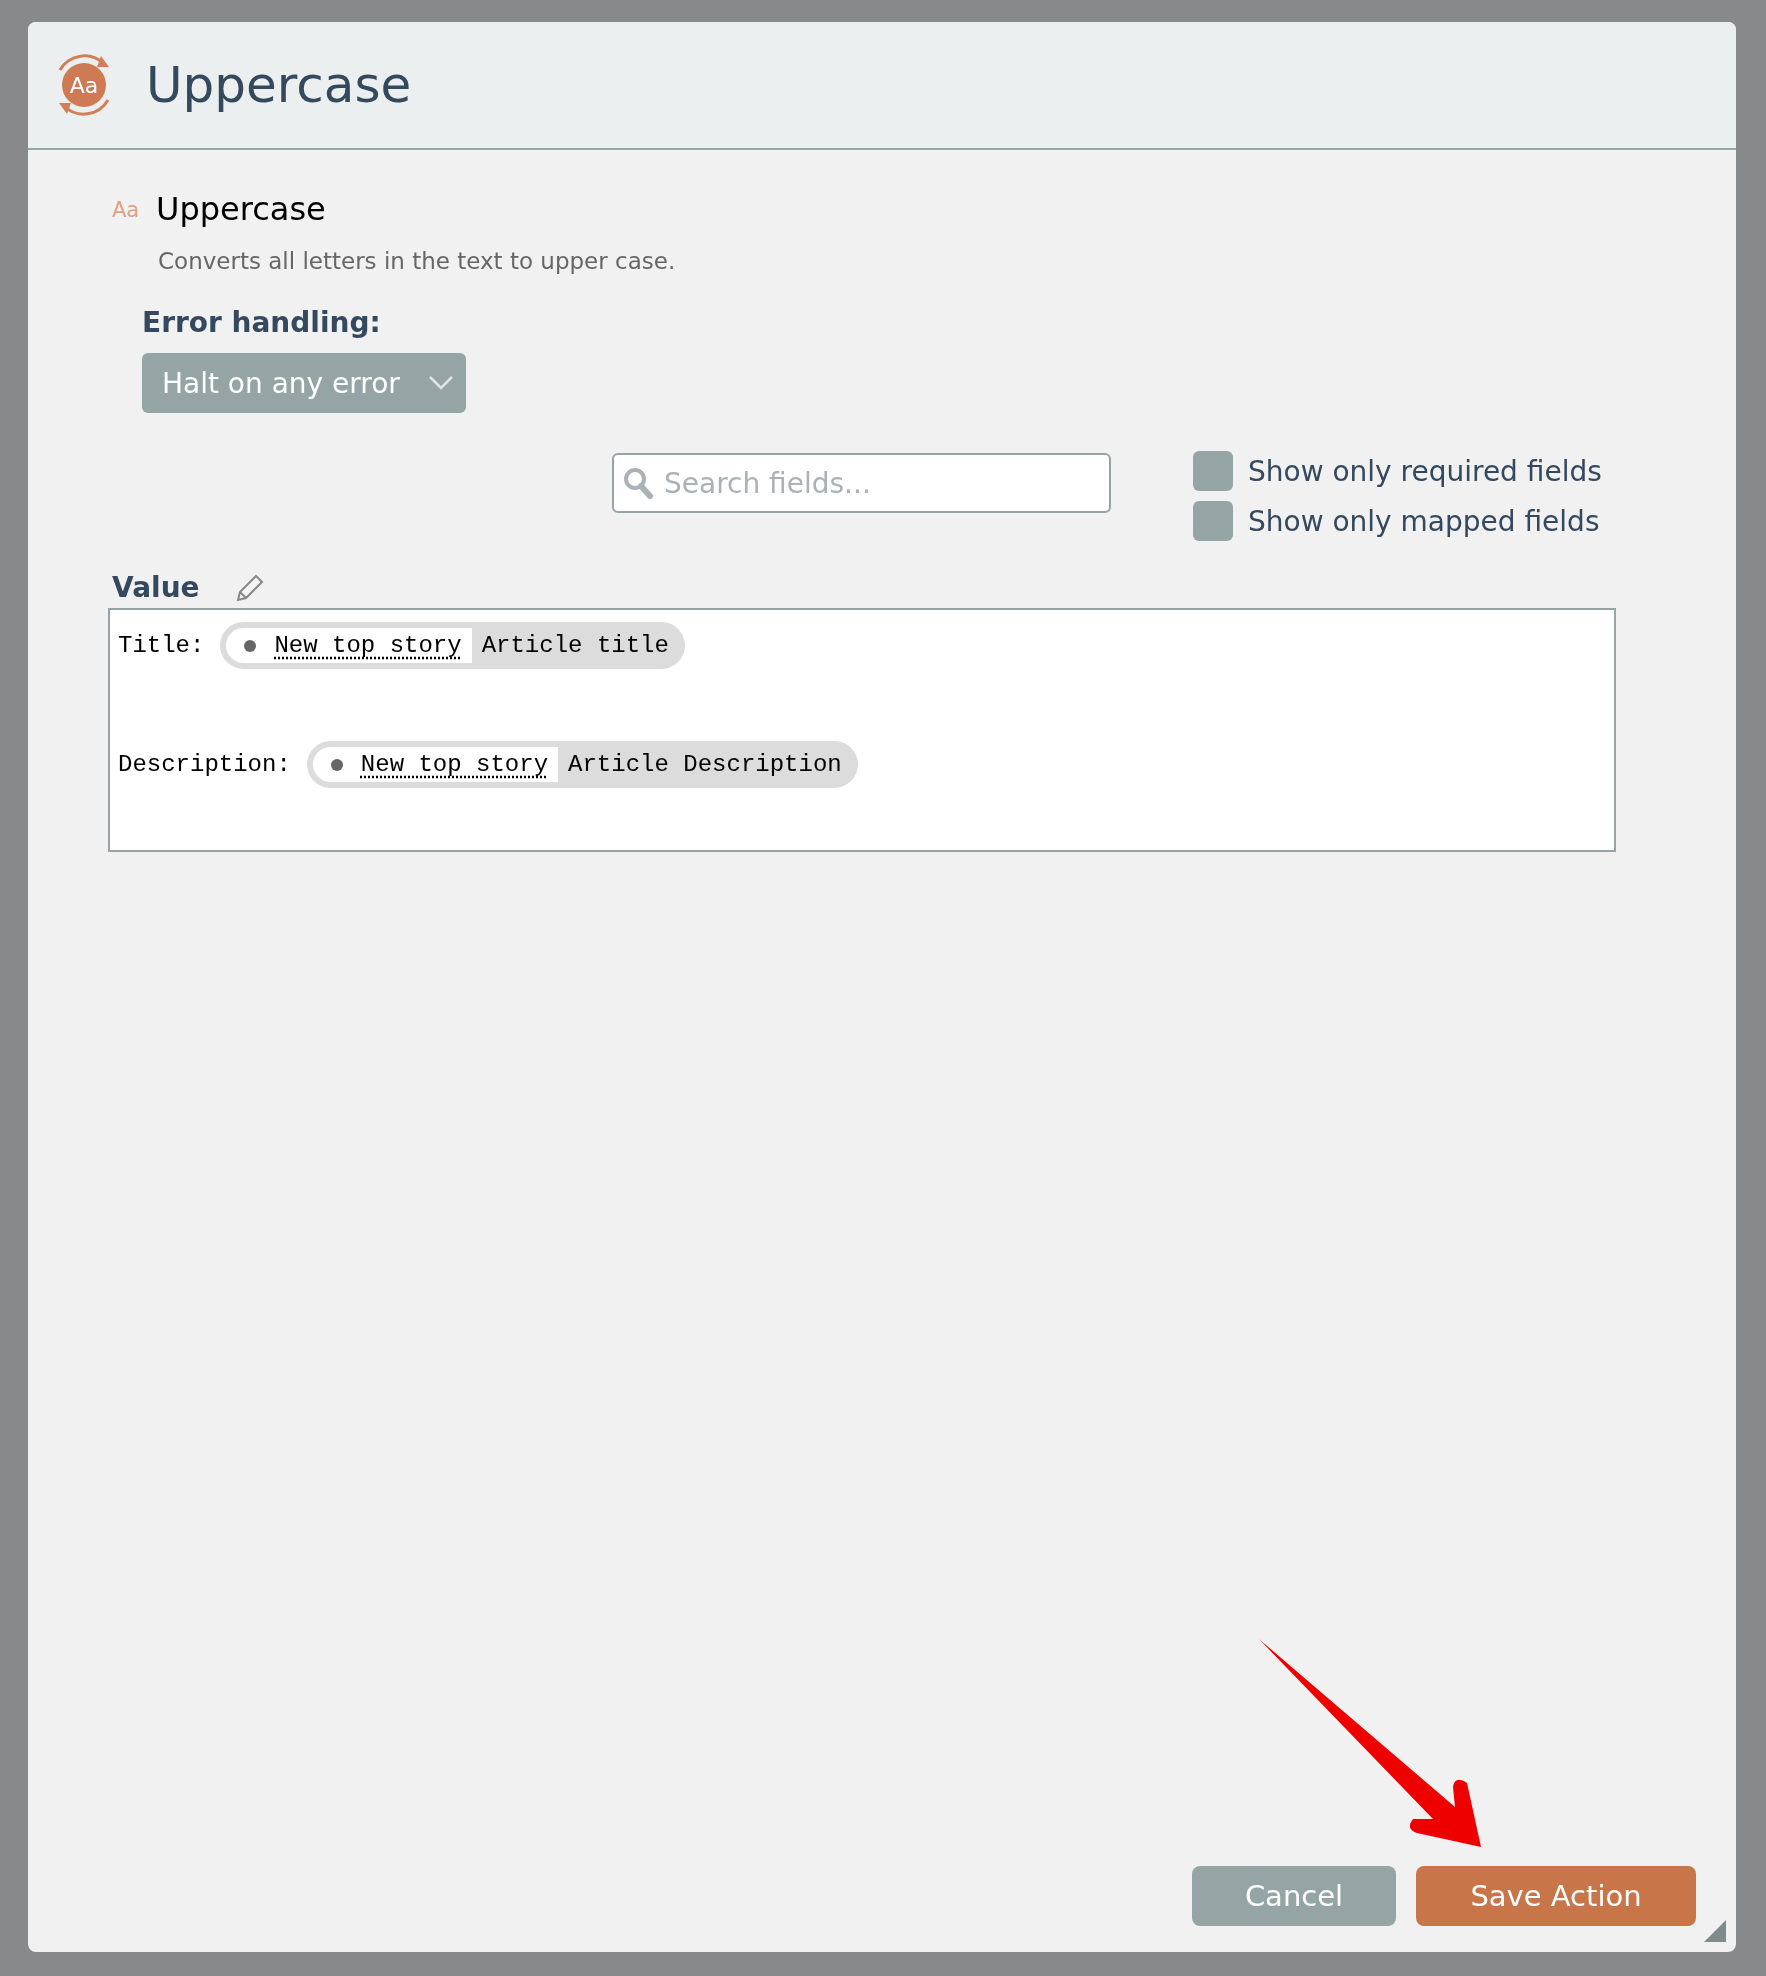  What do you see at coordinates (156, 587) in the screenshot?
I see `value-label: Value` at bounding box center [156, 587].